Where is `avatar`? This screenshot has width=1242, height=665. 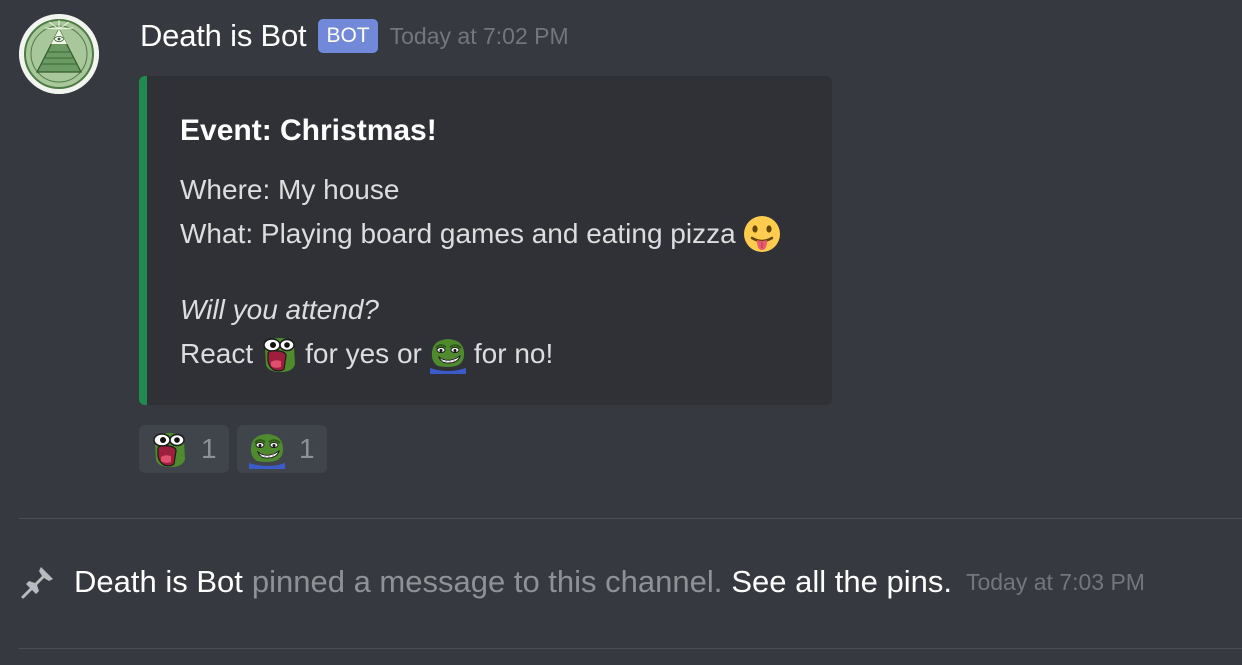
avatar is located at coordinates (59, 54).